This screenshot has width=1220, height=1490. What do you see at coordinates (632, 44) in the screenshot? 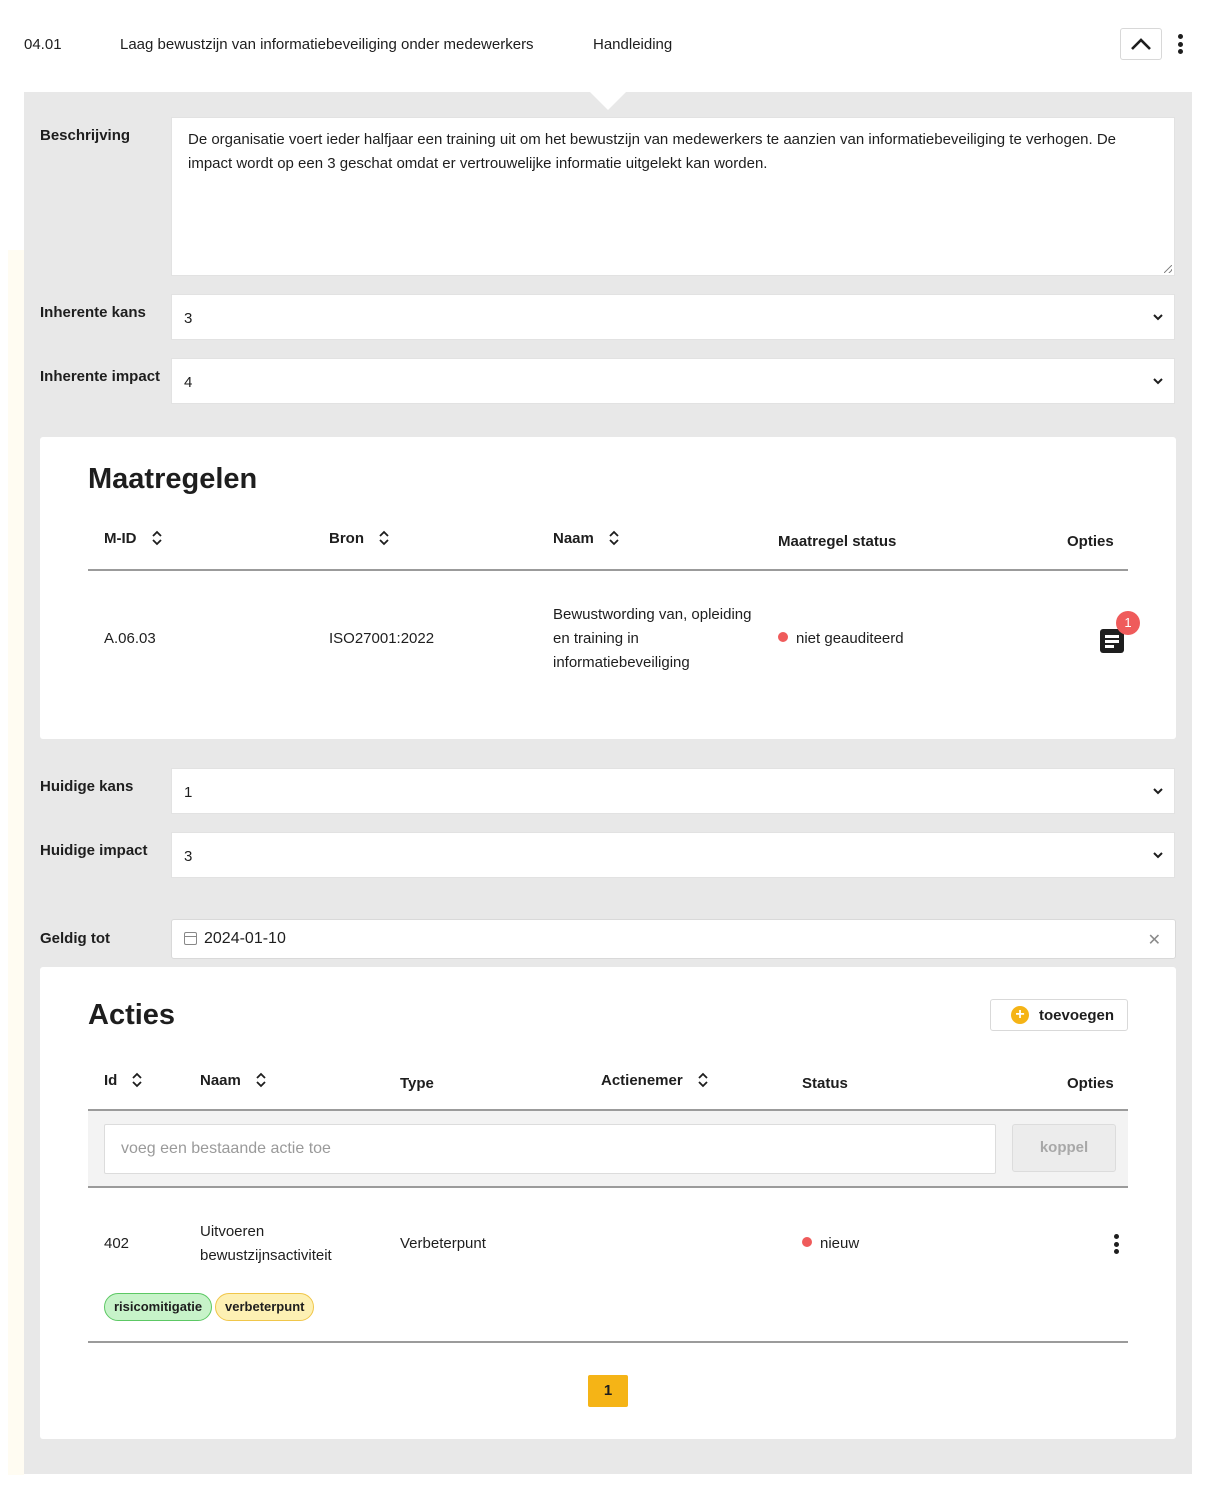
I see `handleiding-link: Handleiding` at bounding box center [632, 44].